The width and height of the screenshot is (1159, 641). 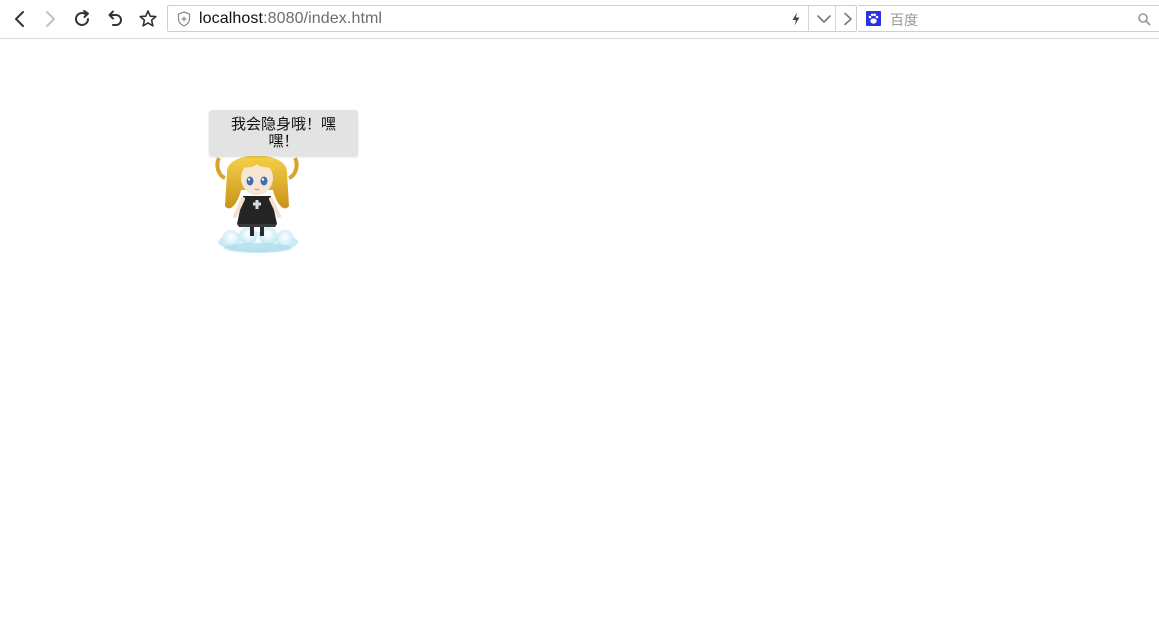 I want to click on forward-button, so click(x=50, y=19).